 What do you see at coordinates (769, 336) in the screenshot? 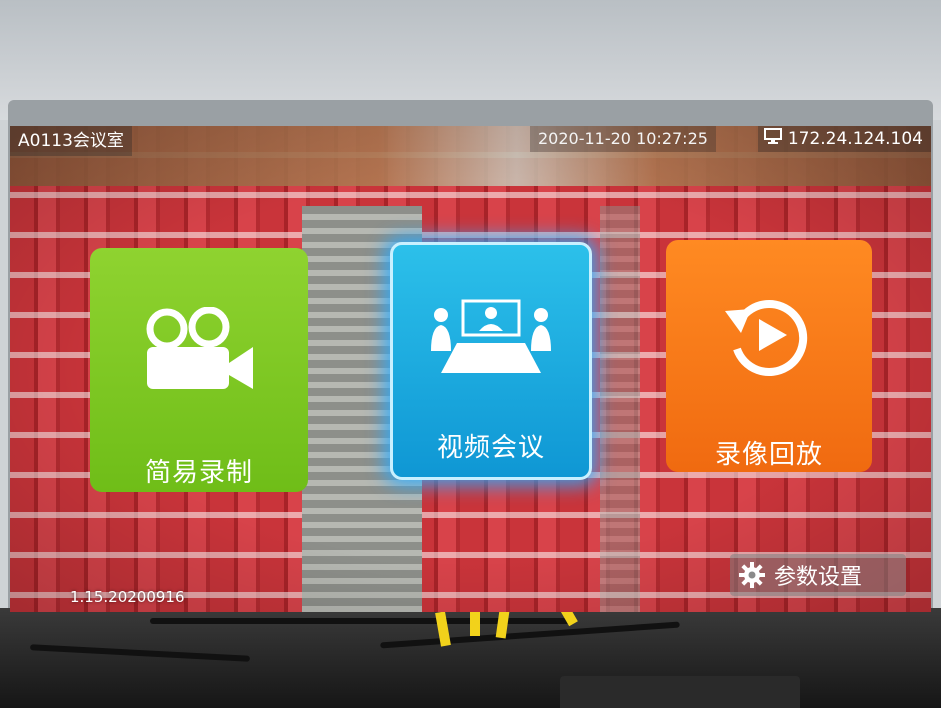
I see `replay-icon` at bounding box center [769, 336].